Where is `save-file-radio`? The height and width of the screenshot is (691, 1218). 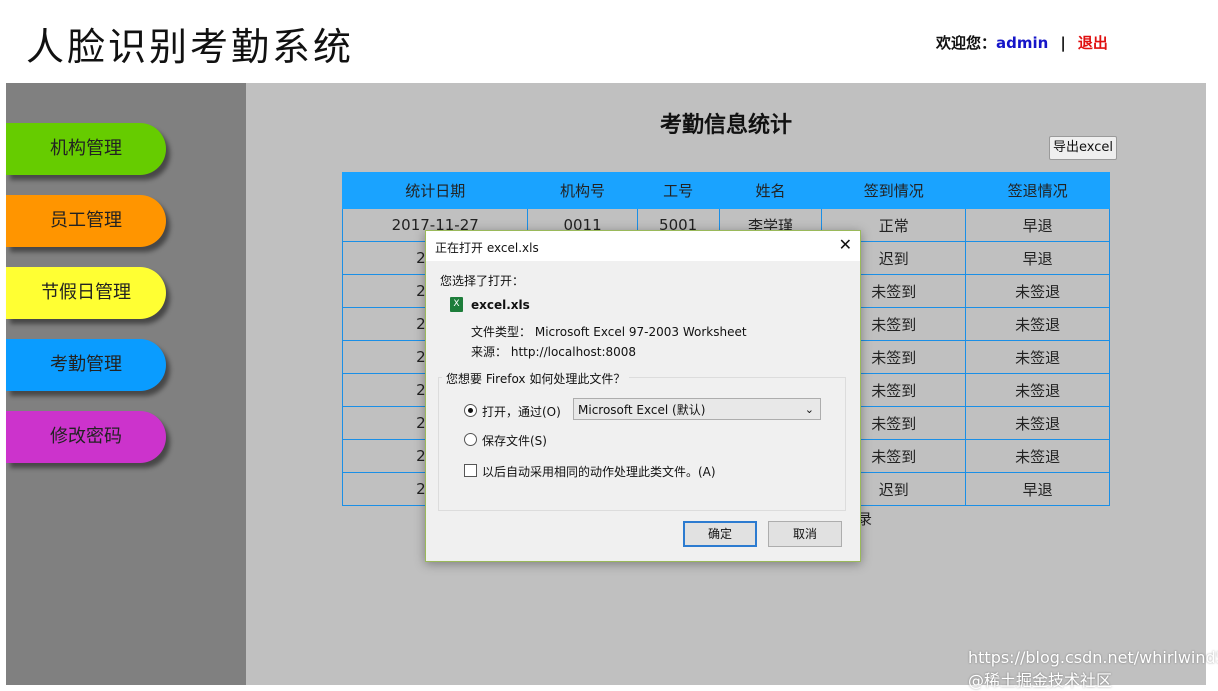 save-file-radio is located at coordinates (470, 439).